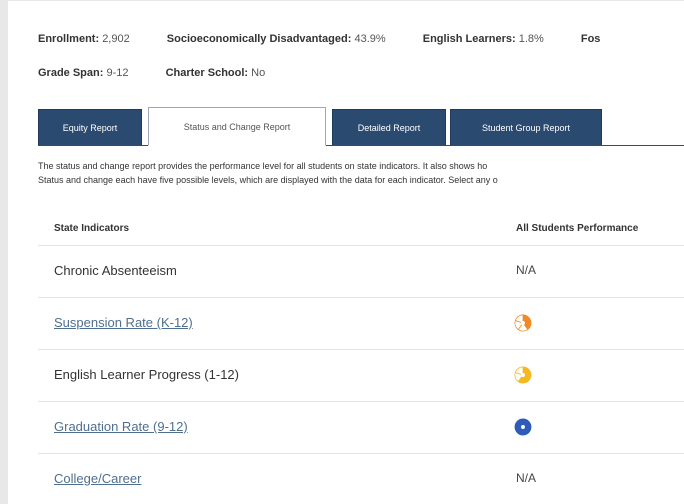 The width and height of the screenshot is (684, 504). I want to click on table-row: College/Career N/A, so click(361, 479).